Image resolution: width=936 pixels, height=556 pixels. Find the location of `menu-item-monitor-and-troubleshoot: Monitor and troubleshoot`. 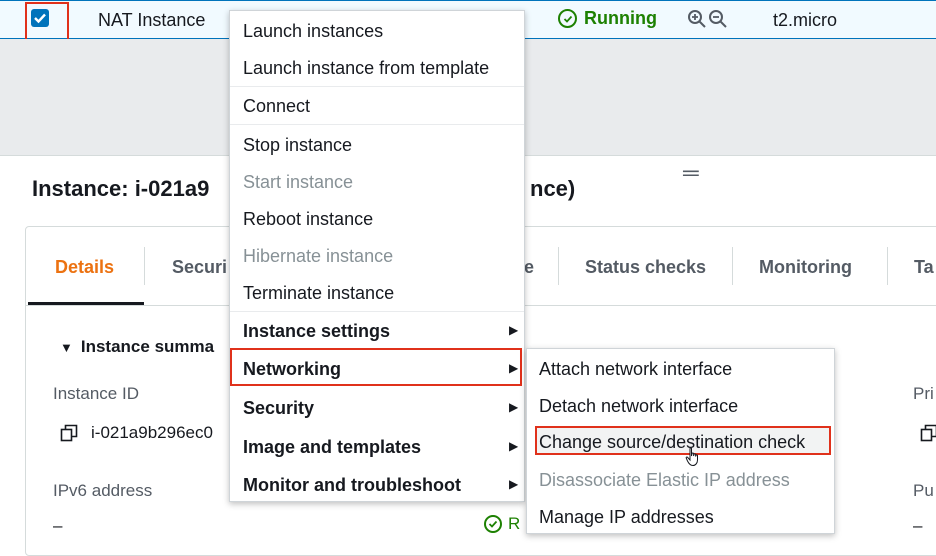

menu-item-monitor-and-troubleshoot: Monitor and troubleshoot is located at coordinates (352, 485).